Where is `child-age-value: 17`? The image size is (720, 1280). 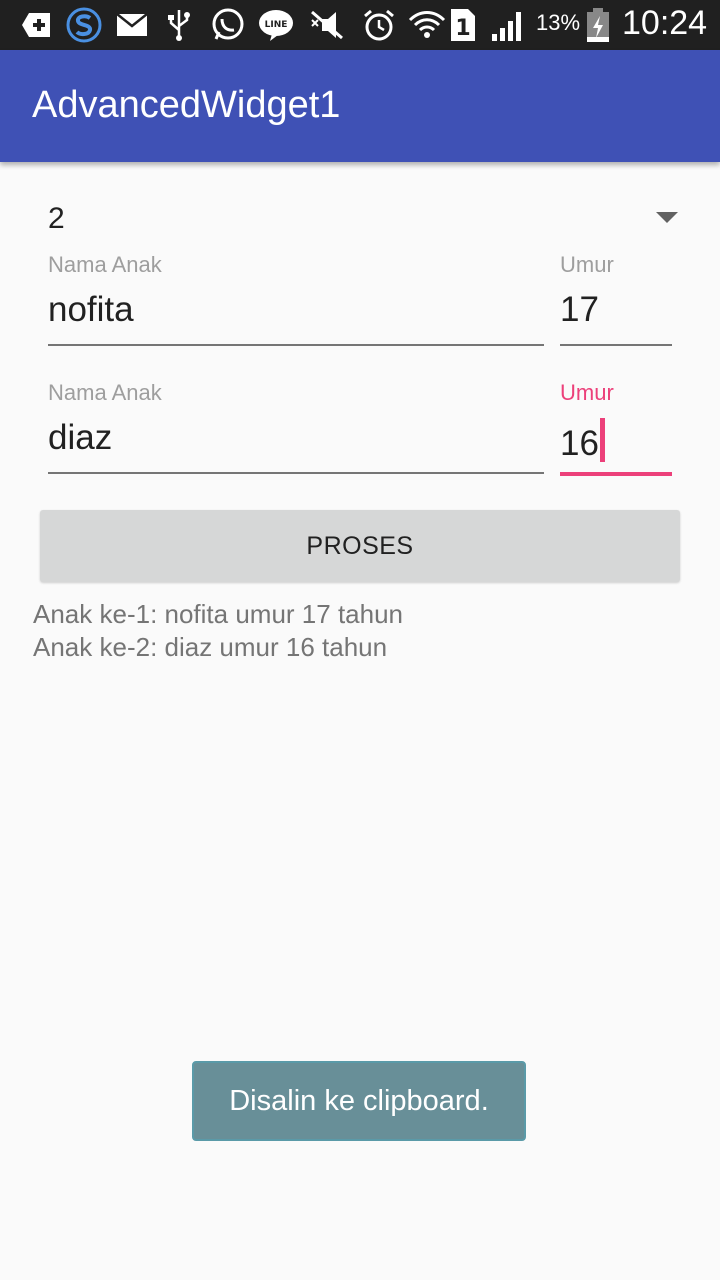 child-age-value: 17 is located at coordinates (579, 309).